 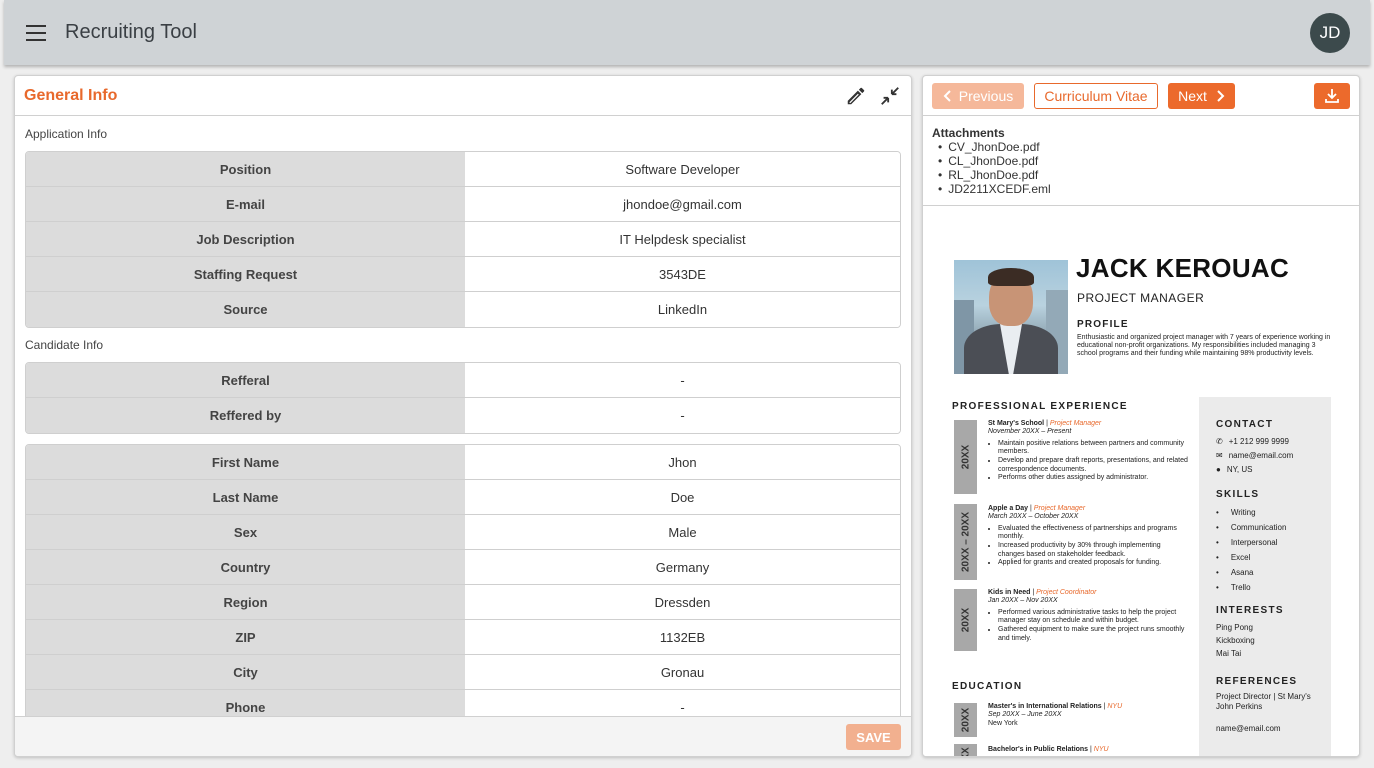 What do you see at coordinates (1141, 189) in the screenshot?
I see `attachment-link: JD2211XCEDF.eml` at bounding box center [1141, 189].